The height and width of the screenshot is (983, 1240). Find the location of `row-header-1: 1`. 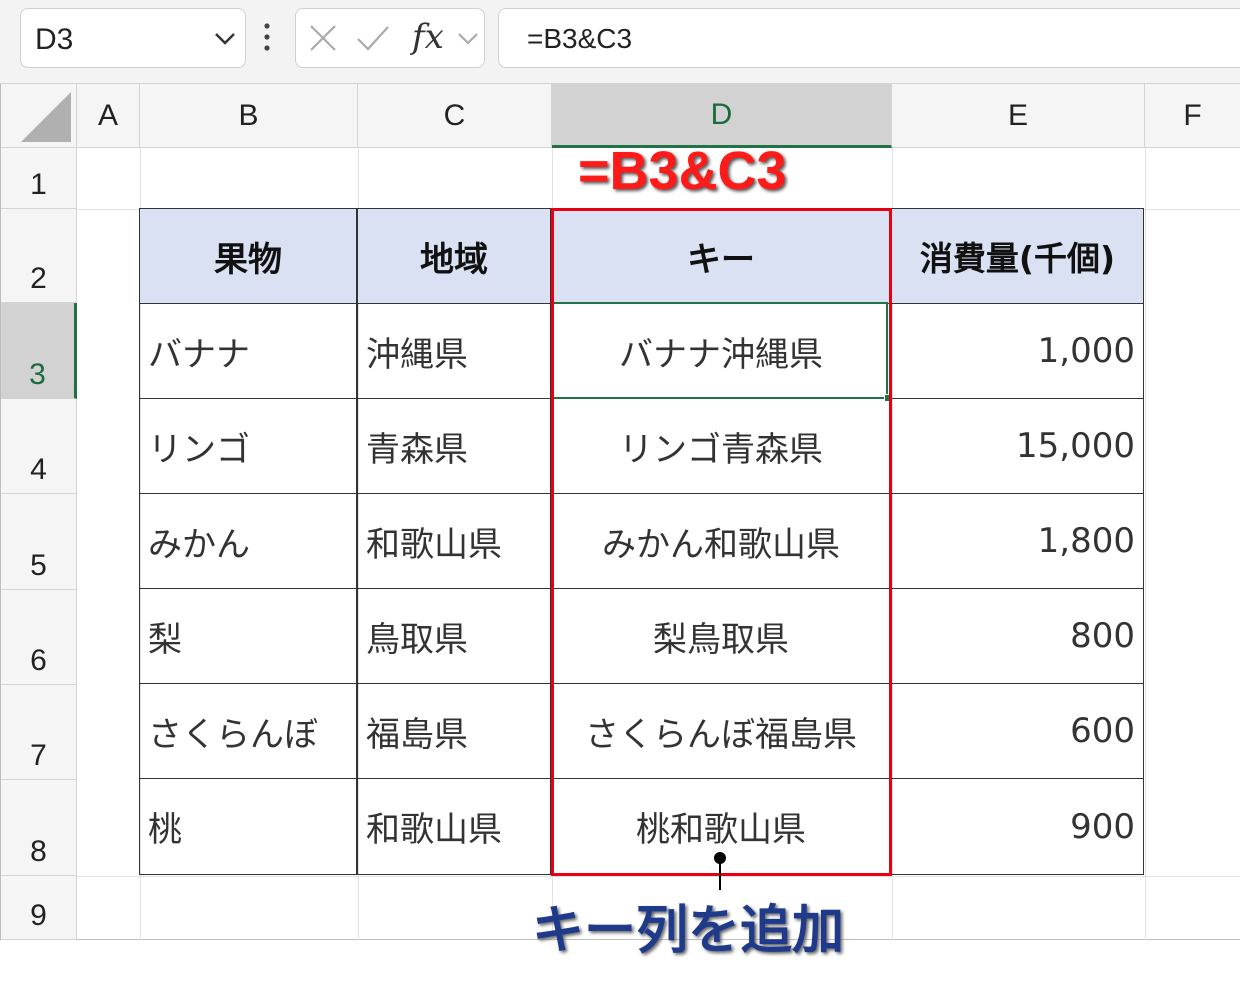

row-header-1: 1 is located at coordinates (39, 178).